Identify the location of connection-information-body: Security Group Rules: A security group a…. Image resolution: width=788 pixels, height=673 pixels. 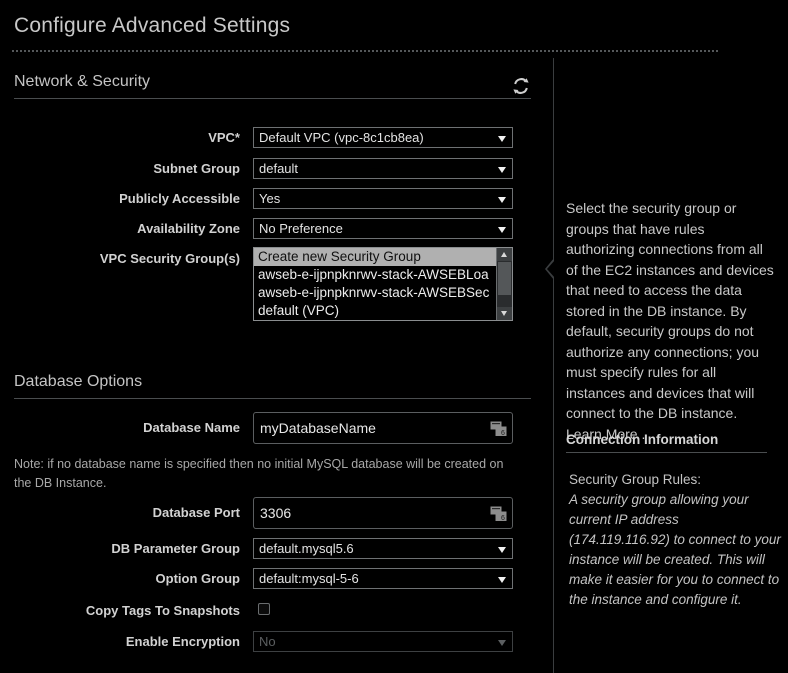
(675, 540).